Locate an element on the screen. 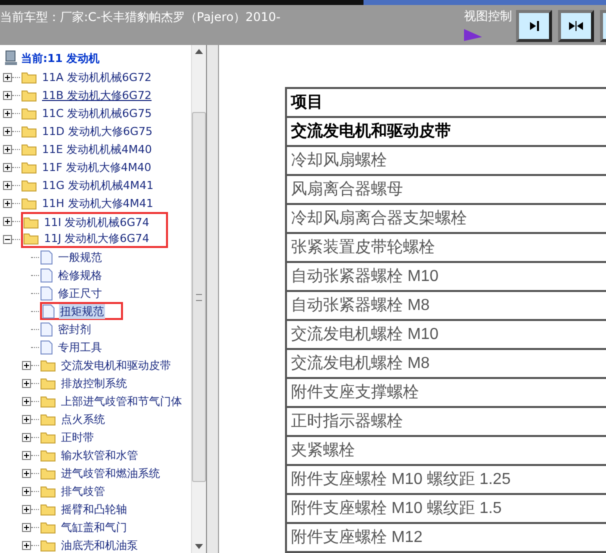 This screenshot has width=606, height=553. triangle-icon is located at coordinates (473, 35).